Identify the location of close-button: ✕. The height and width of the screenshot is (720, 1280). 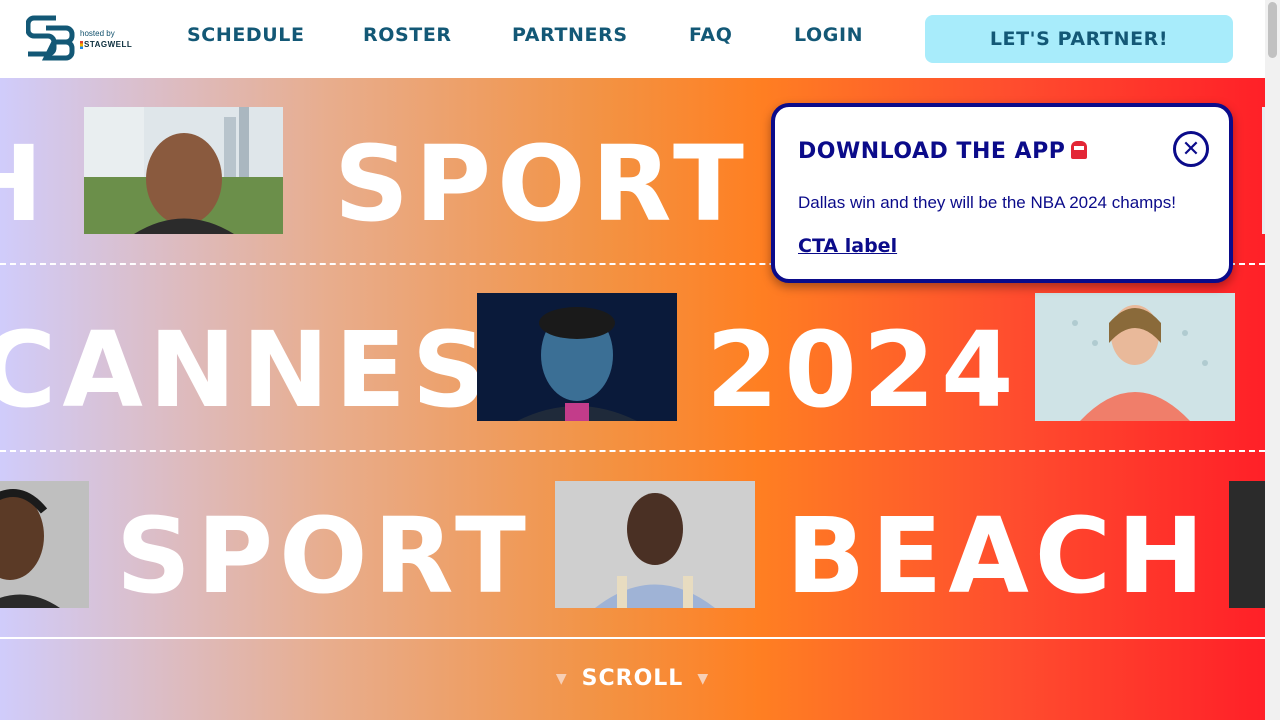
(1191, 149).